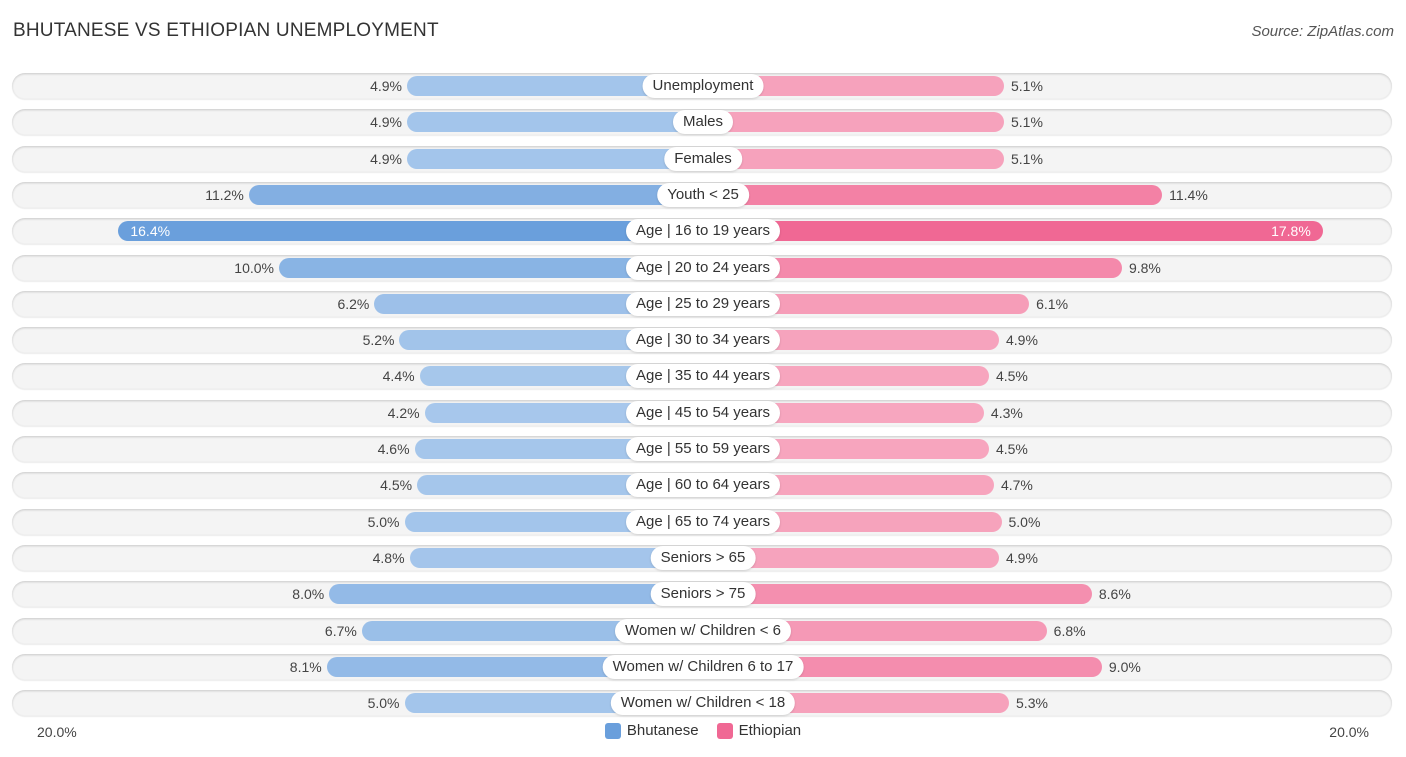  I want to click on ethiopian-value-label: 6.8%, so click(1069, 630).